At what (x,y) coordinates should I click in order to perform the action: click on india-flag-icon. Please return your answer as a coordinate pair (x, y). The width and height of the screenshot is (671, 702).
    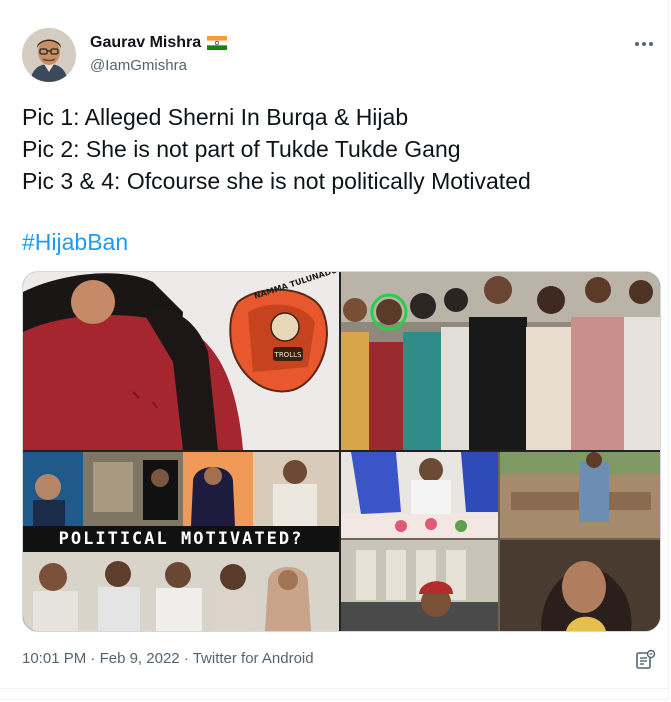
    Looking at the image, I should click on (217, 43).